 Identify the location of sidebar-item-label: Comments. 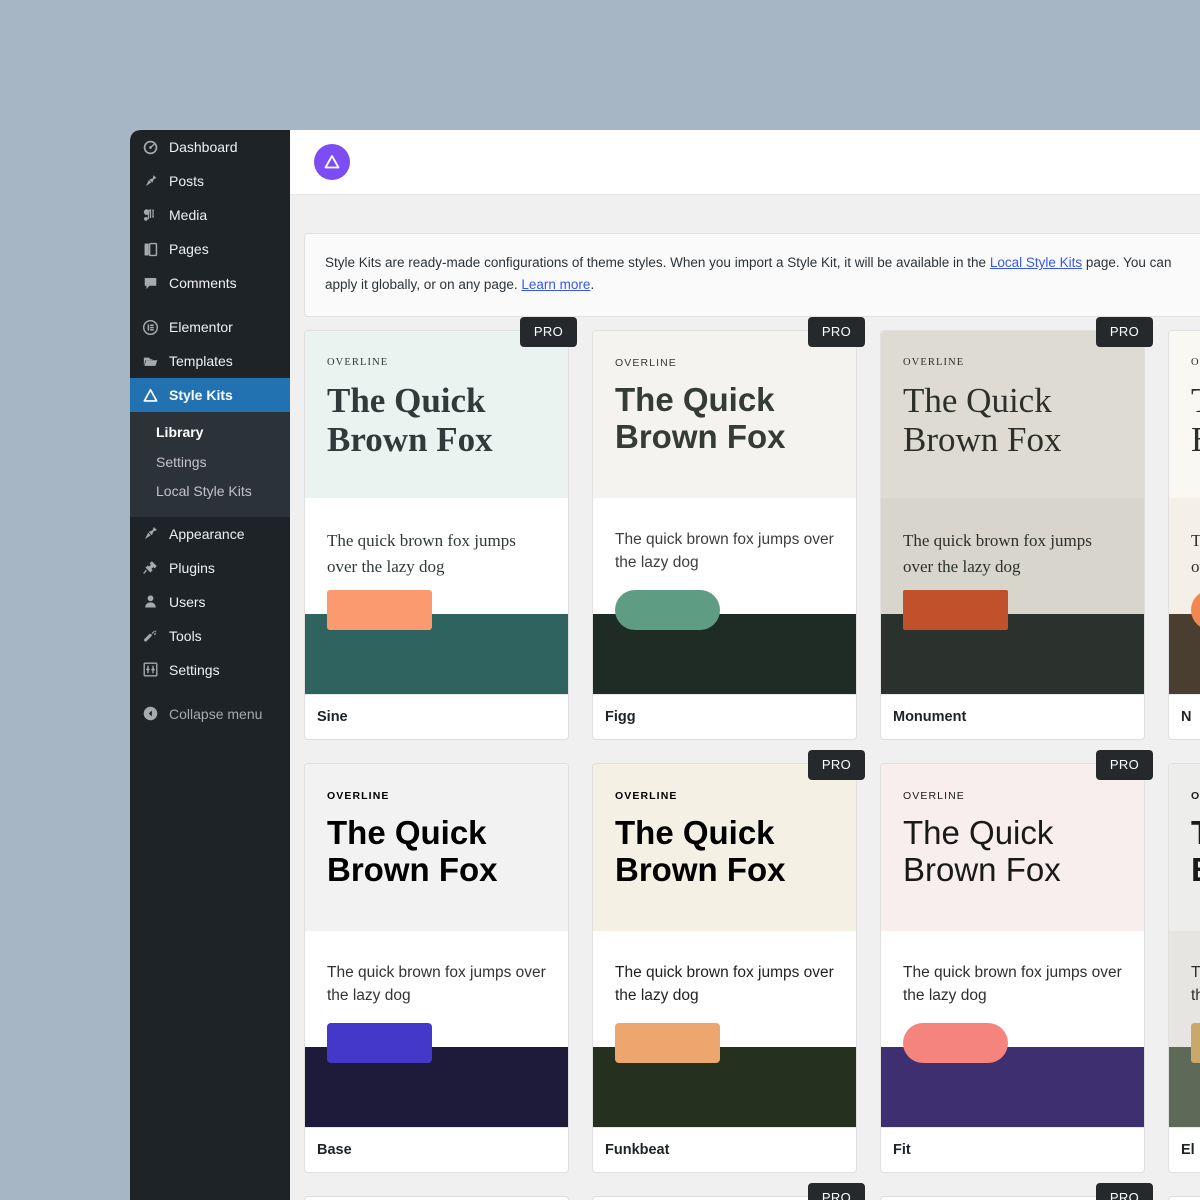
(203, 283).